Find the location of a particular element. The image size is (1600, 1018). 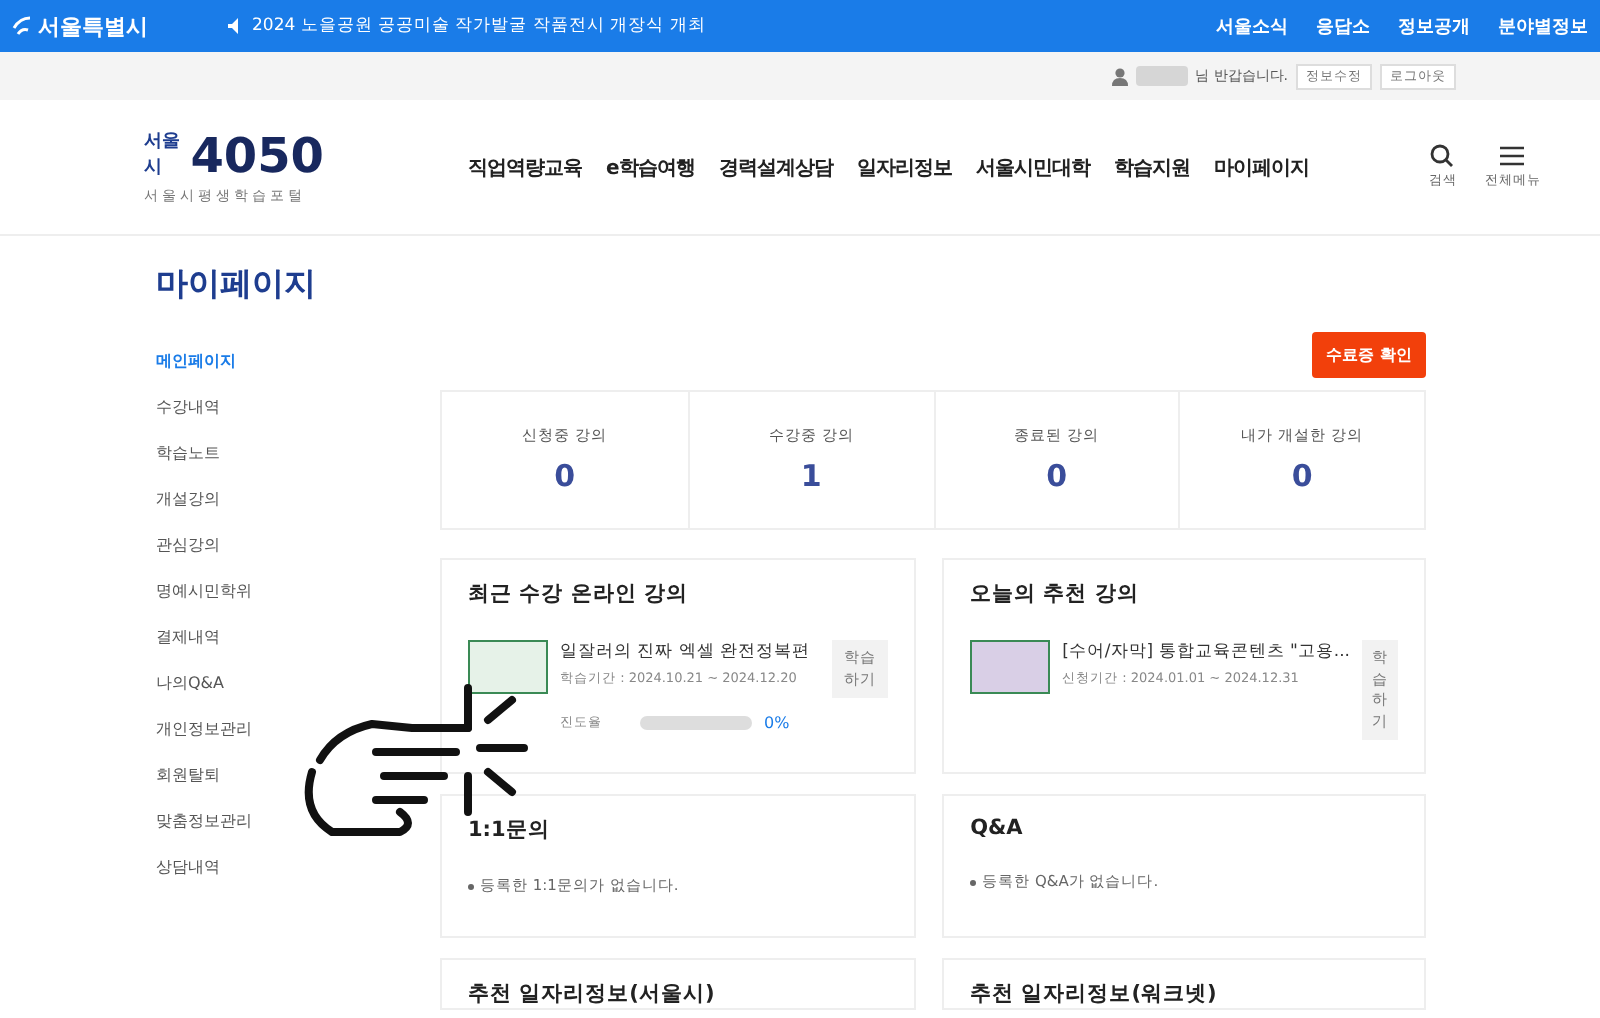

card-title: 추천 일자리정보(워크넷) is located at coordinates (1094, 994).